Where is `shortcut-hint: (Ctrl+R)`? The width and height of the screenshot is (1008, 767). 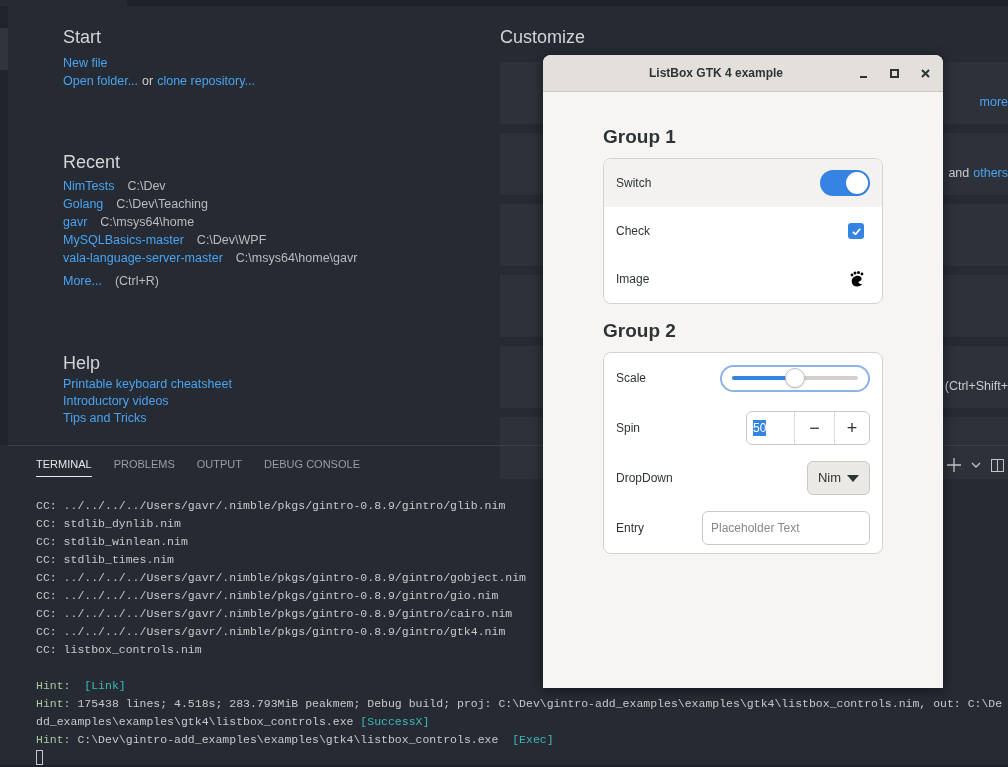 shortcut-hint: (Ctrl+R) is located at coordinates (136, 281).